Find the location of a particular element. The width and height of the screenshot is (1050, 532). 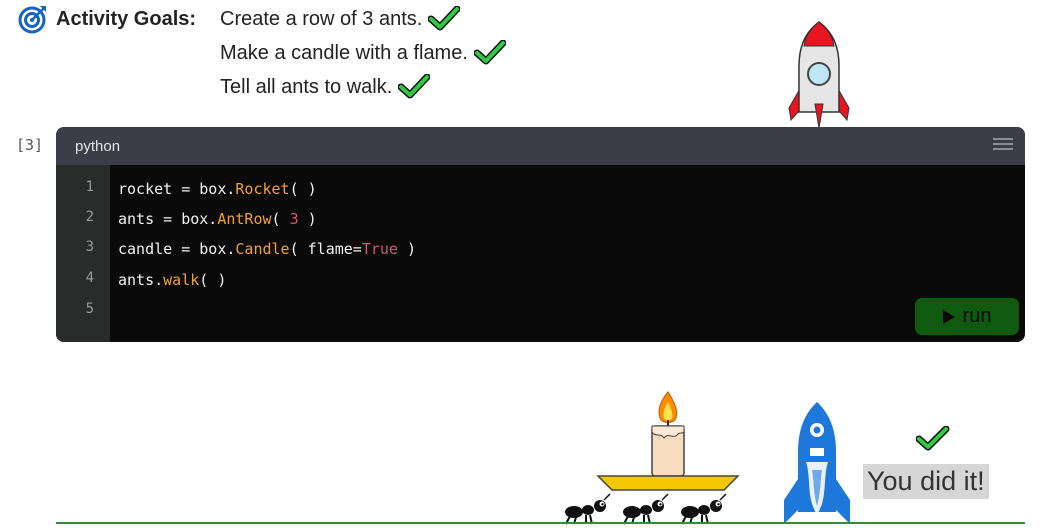

code-token: ants = box. is located at coordinates (168, 219).